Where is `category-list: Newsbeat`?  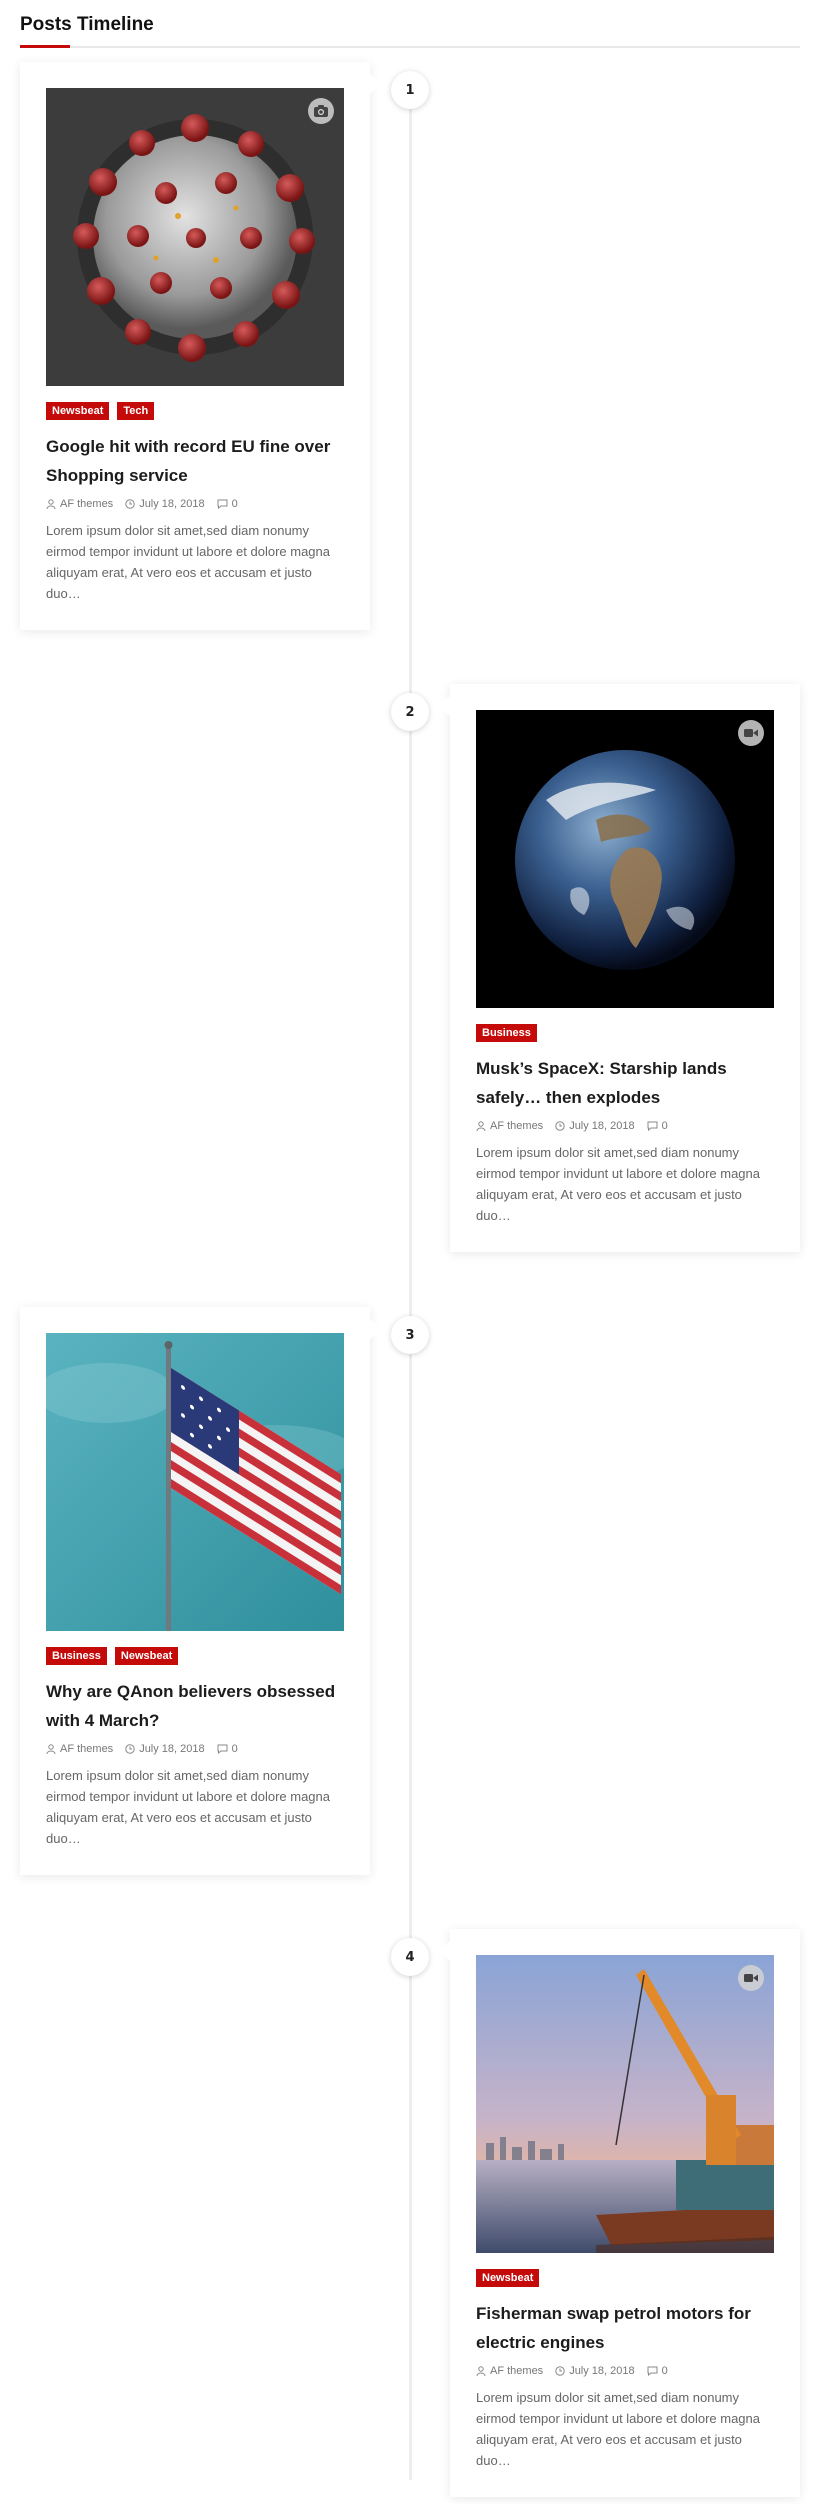 category-list: Newsbeat is located at coordinates (625, 2278).